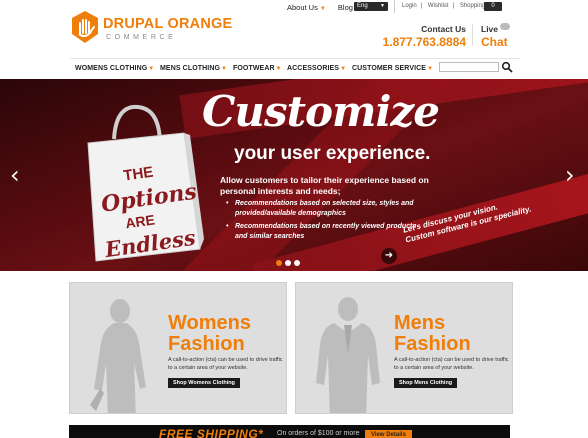 This screenshot has height=438, width=588. I want to click on nav-footwear: FOOTWEAR▼, so click(257, 68).